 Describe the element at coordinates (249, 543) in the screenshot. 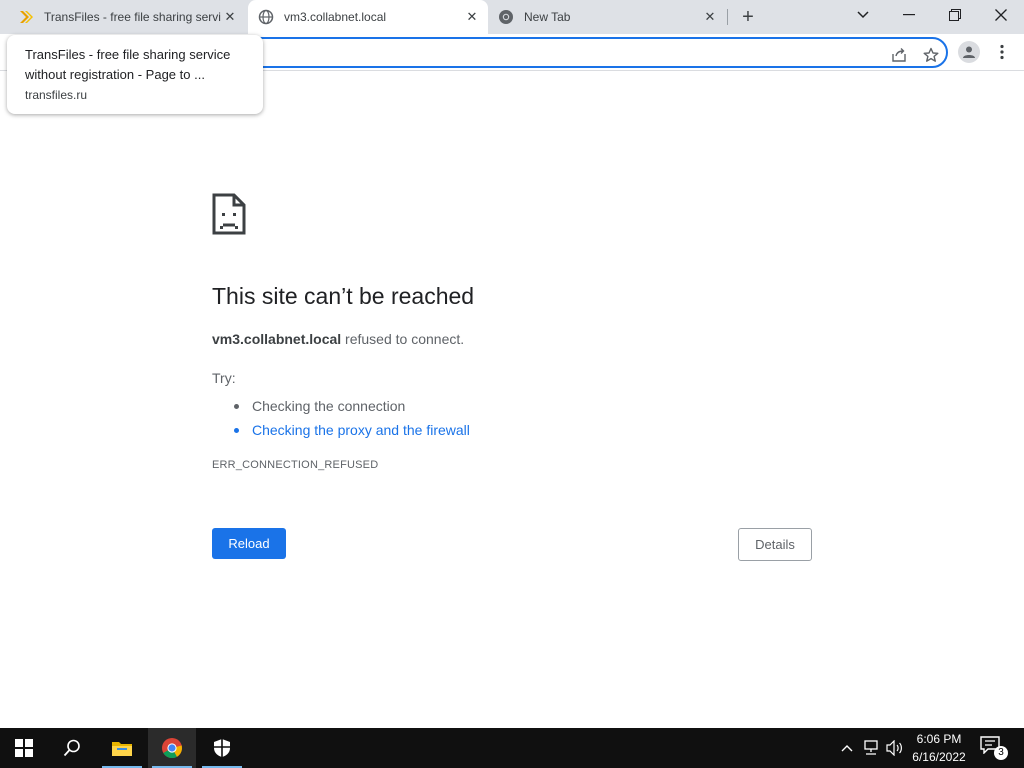

I see `reload-button: Reload` at that location.